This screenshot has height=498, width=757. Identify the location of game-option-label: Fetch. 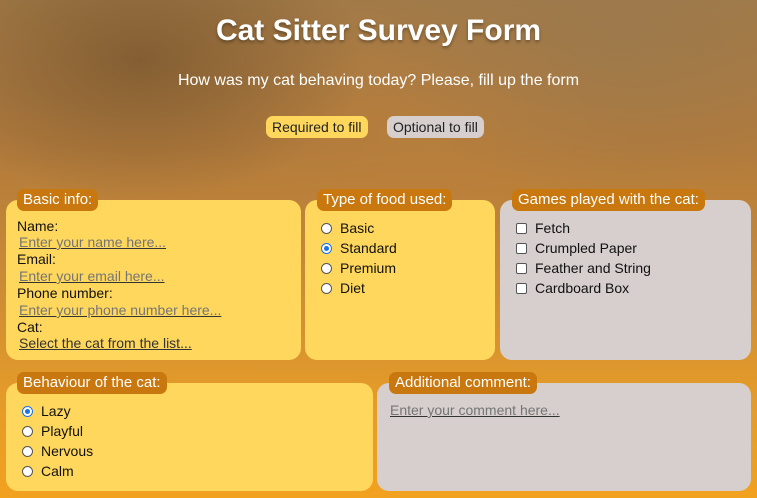
(553, 228).